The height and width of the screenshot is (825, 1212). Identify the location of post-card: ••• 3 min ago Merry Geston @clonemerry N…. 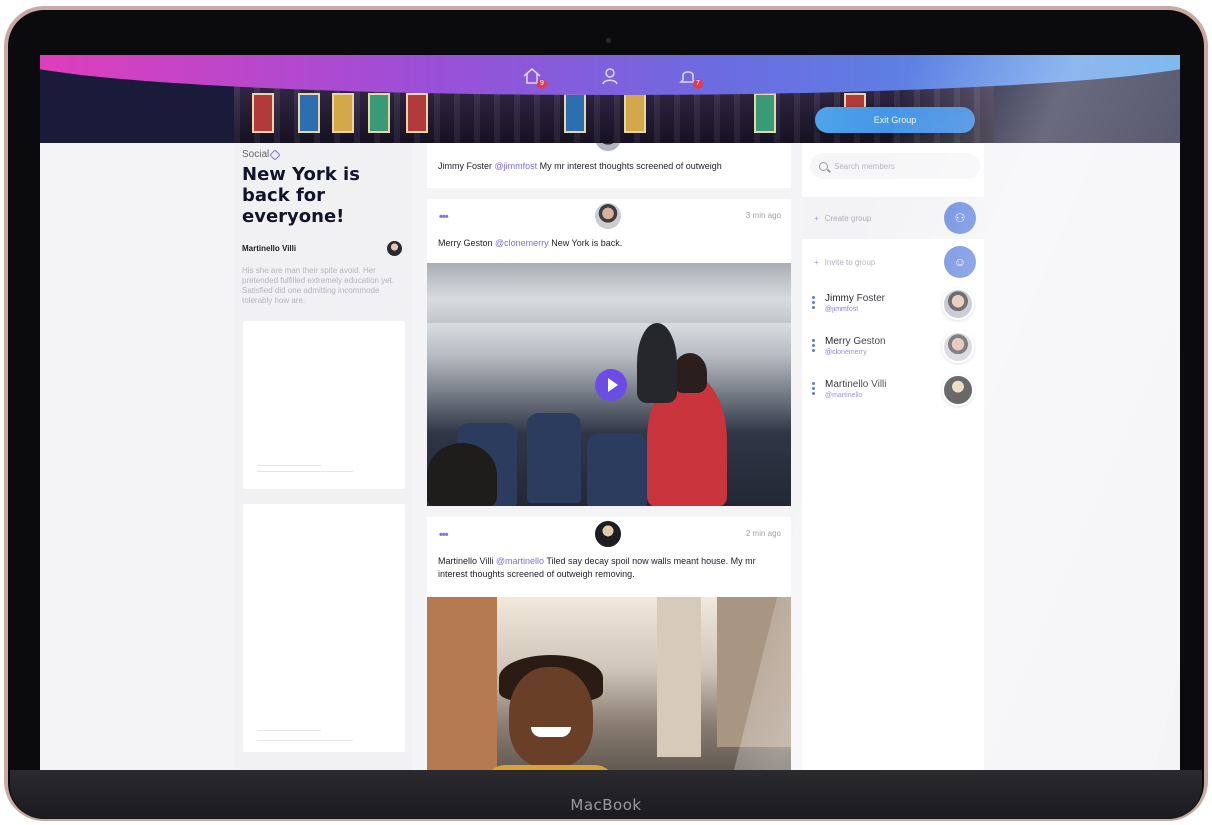
(609, 352).